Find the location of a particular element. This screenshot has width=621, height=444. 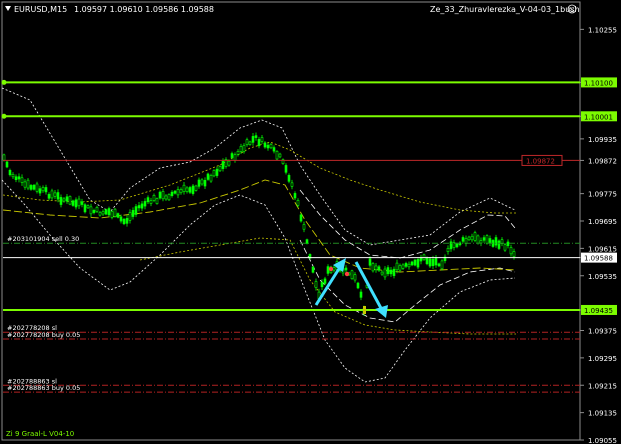

scale-tick-label: 1.09055 is located at coordinates (602, 440).